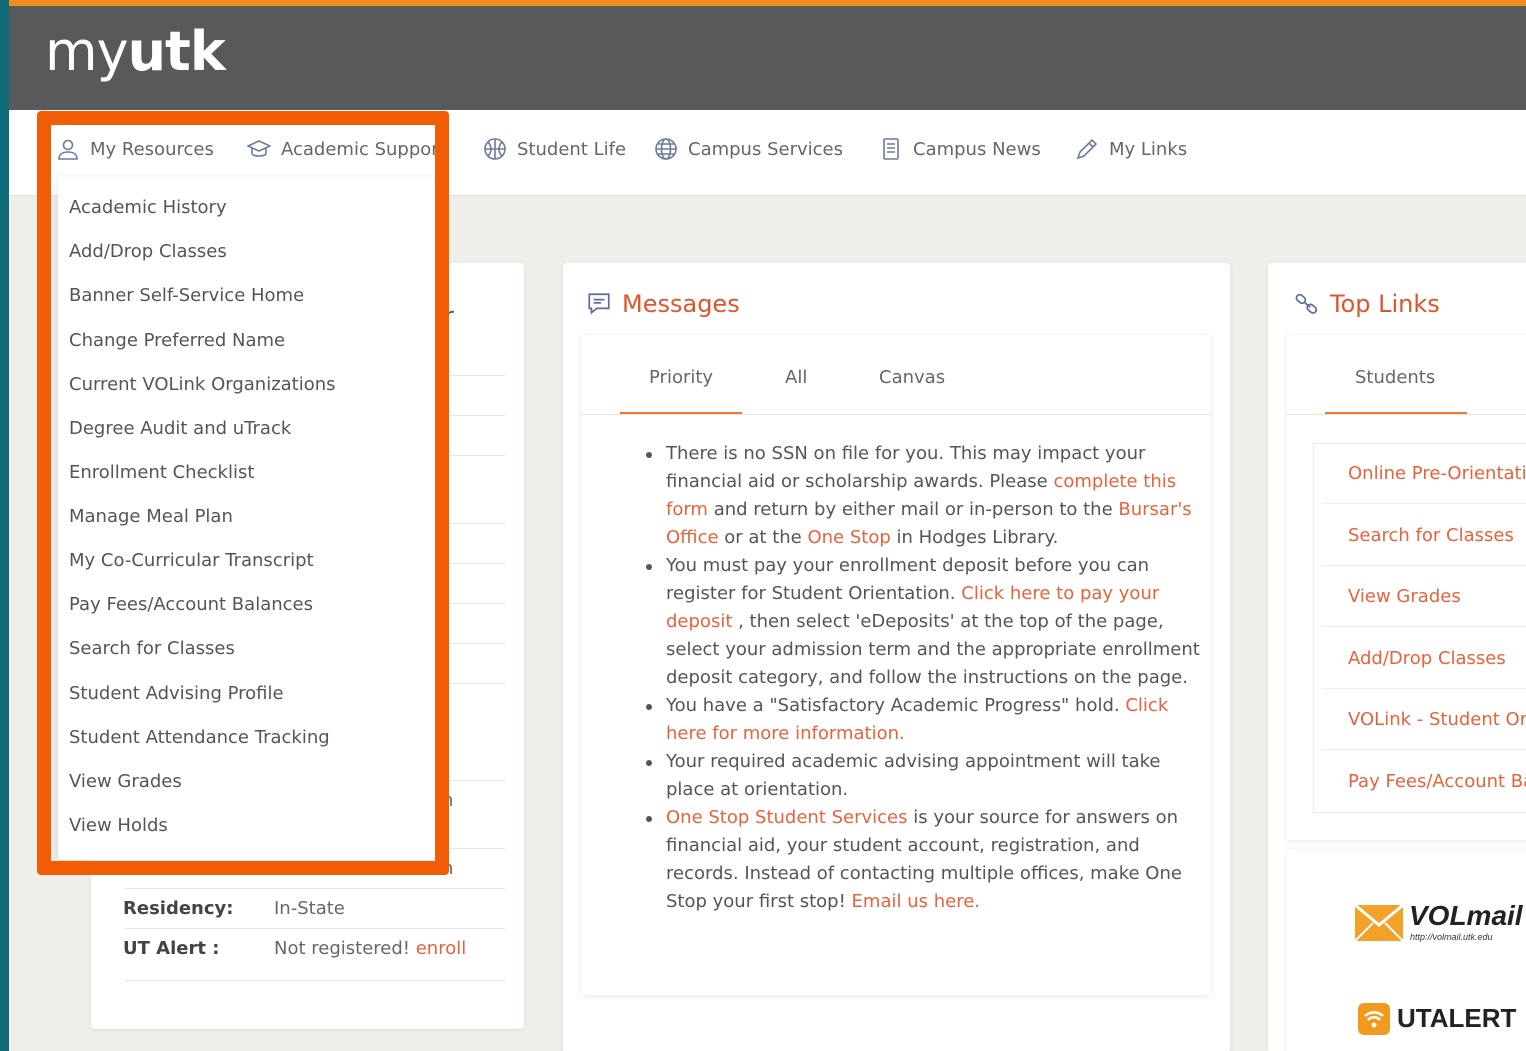 The height and width of the screenshot is (1051, 1526). Describe the element at coordinates (1441, 1020) in the screenshot. I see `utalert-logo: UTALERT` at that location.